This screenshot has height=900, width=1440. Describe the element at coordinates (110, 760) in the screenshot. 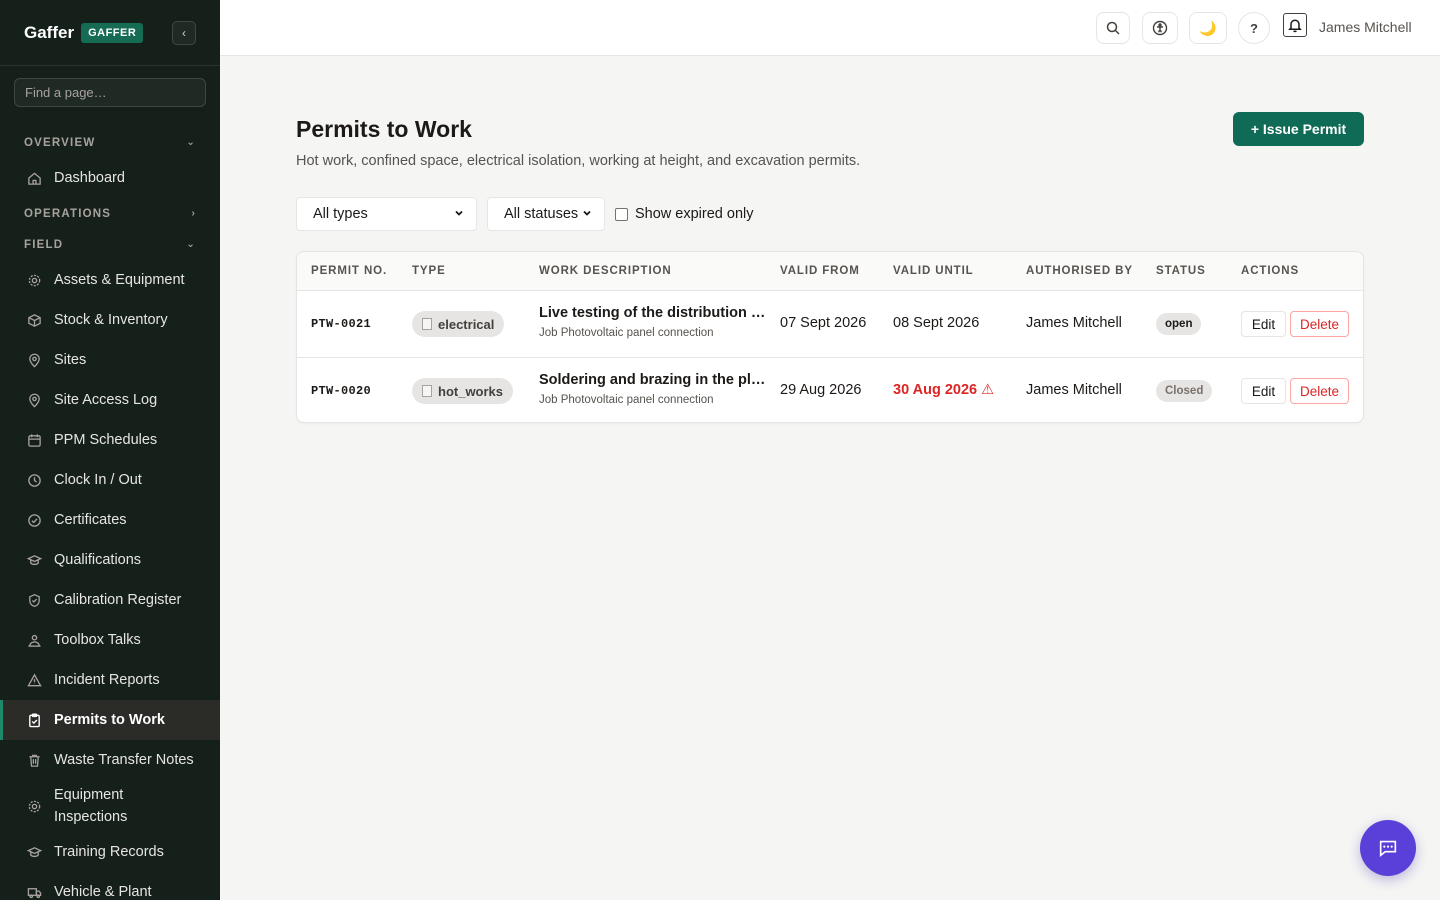

I see `sidebar-item-waste-transfer-notes: Waste Transfer Notes` at that location.